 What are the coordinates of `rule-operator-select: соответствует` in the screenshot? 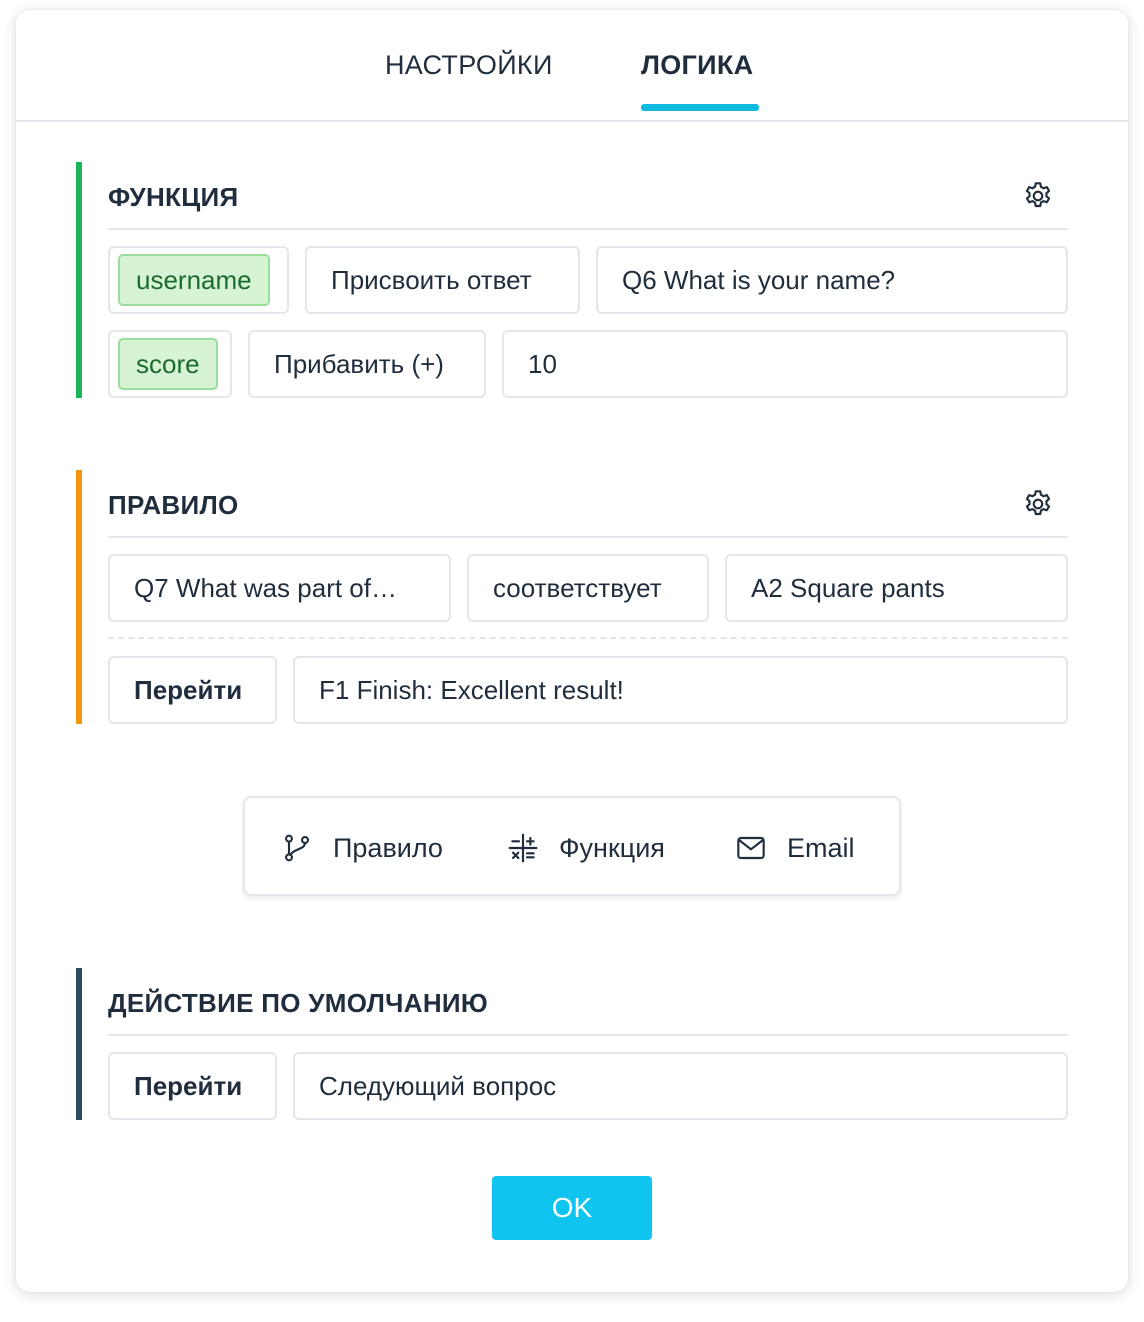 It's located at (588, 588).